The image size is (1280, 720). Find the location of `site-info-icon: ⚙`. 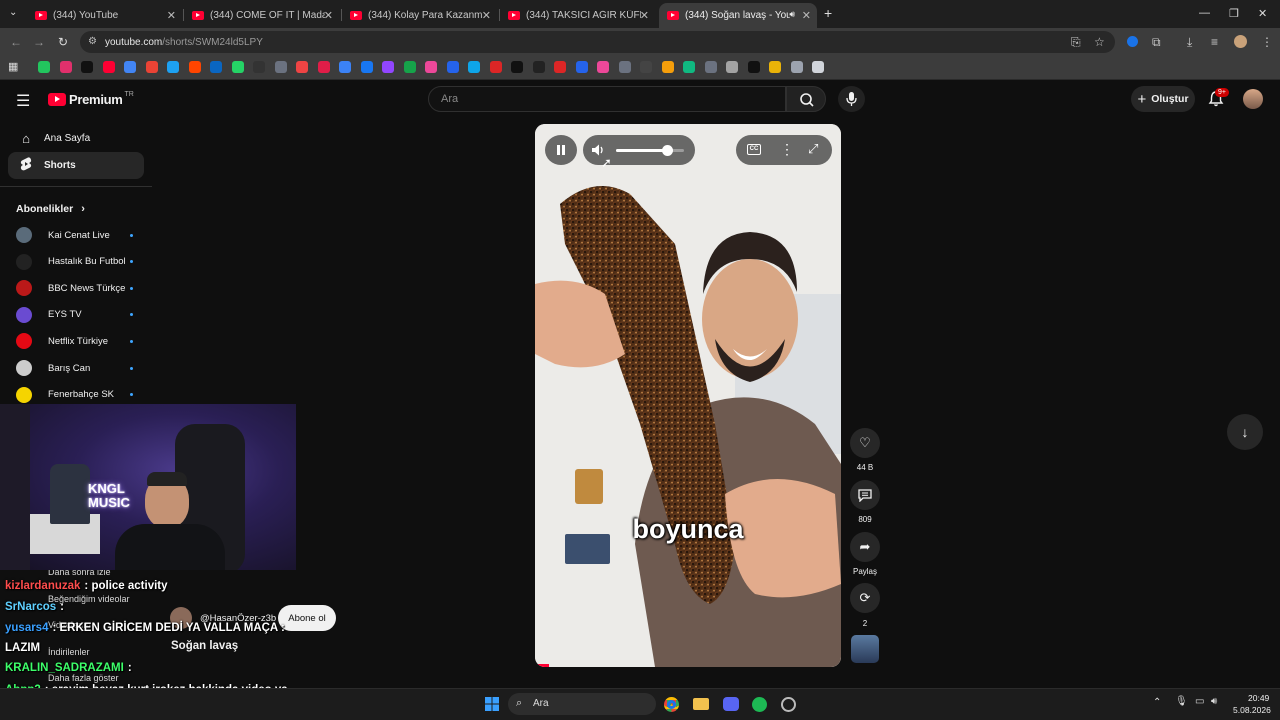

site-info-icon: ⚙ is located at coordinates (92, 41).